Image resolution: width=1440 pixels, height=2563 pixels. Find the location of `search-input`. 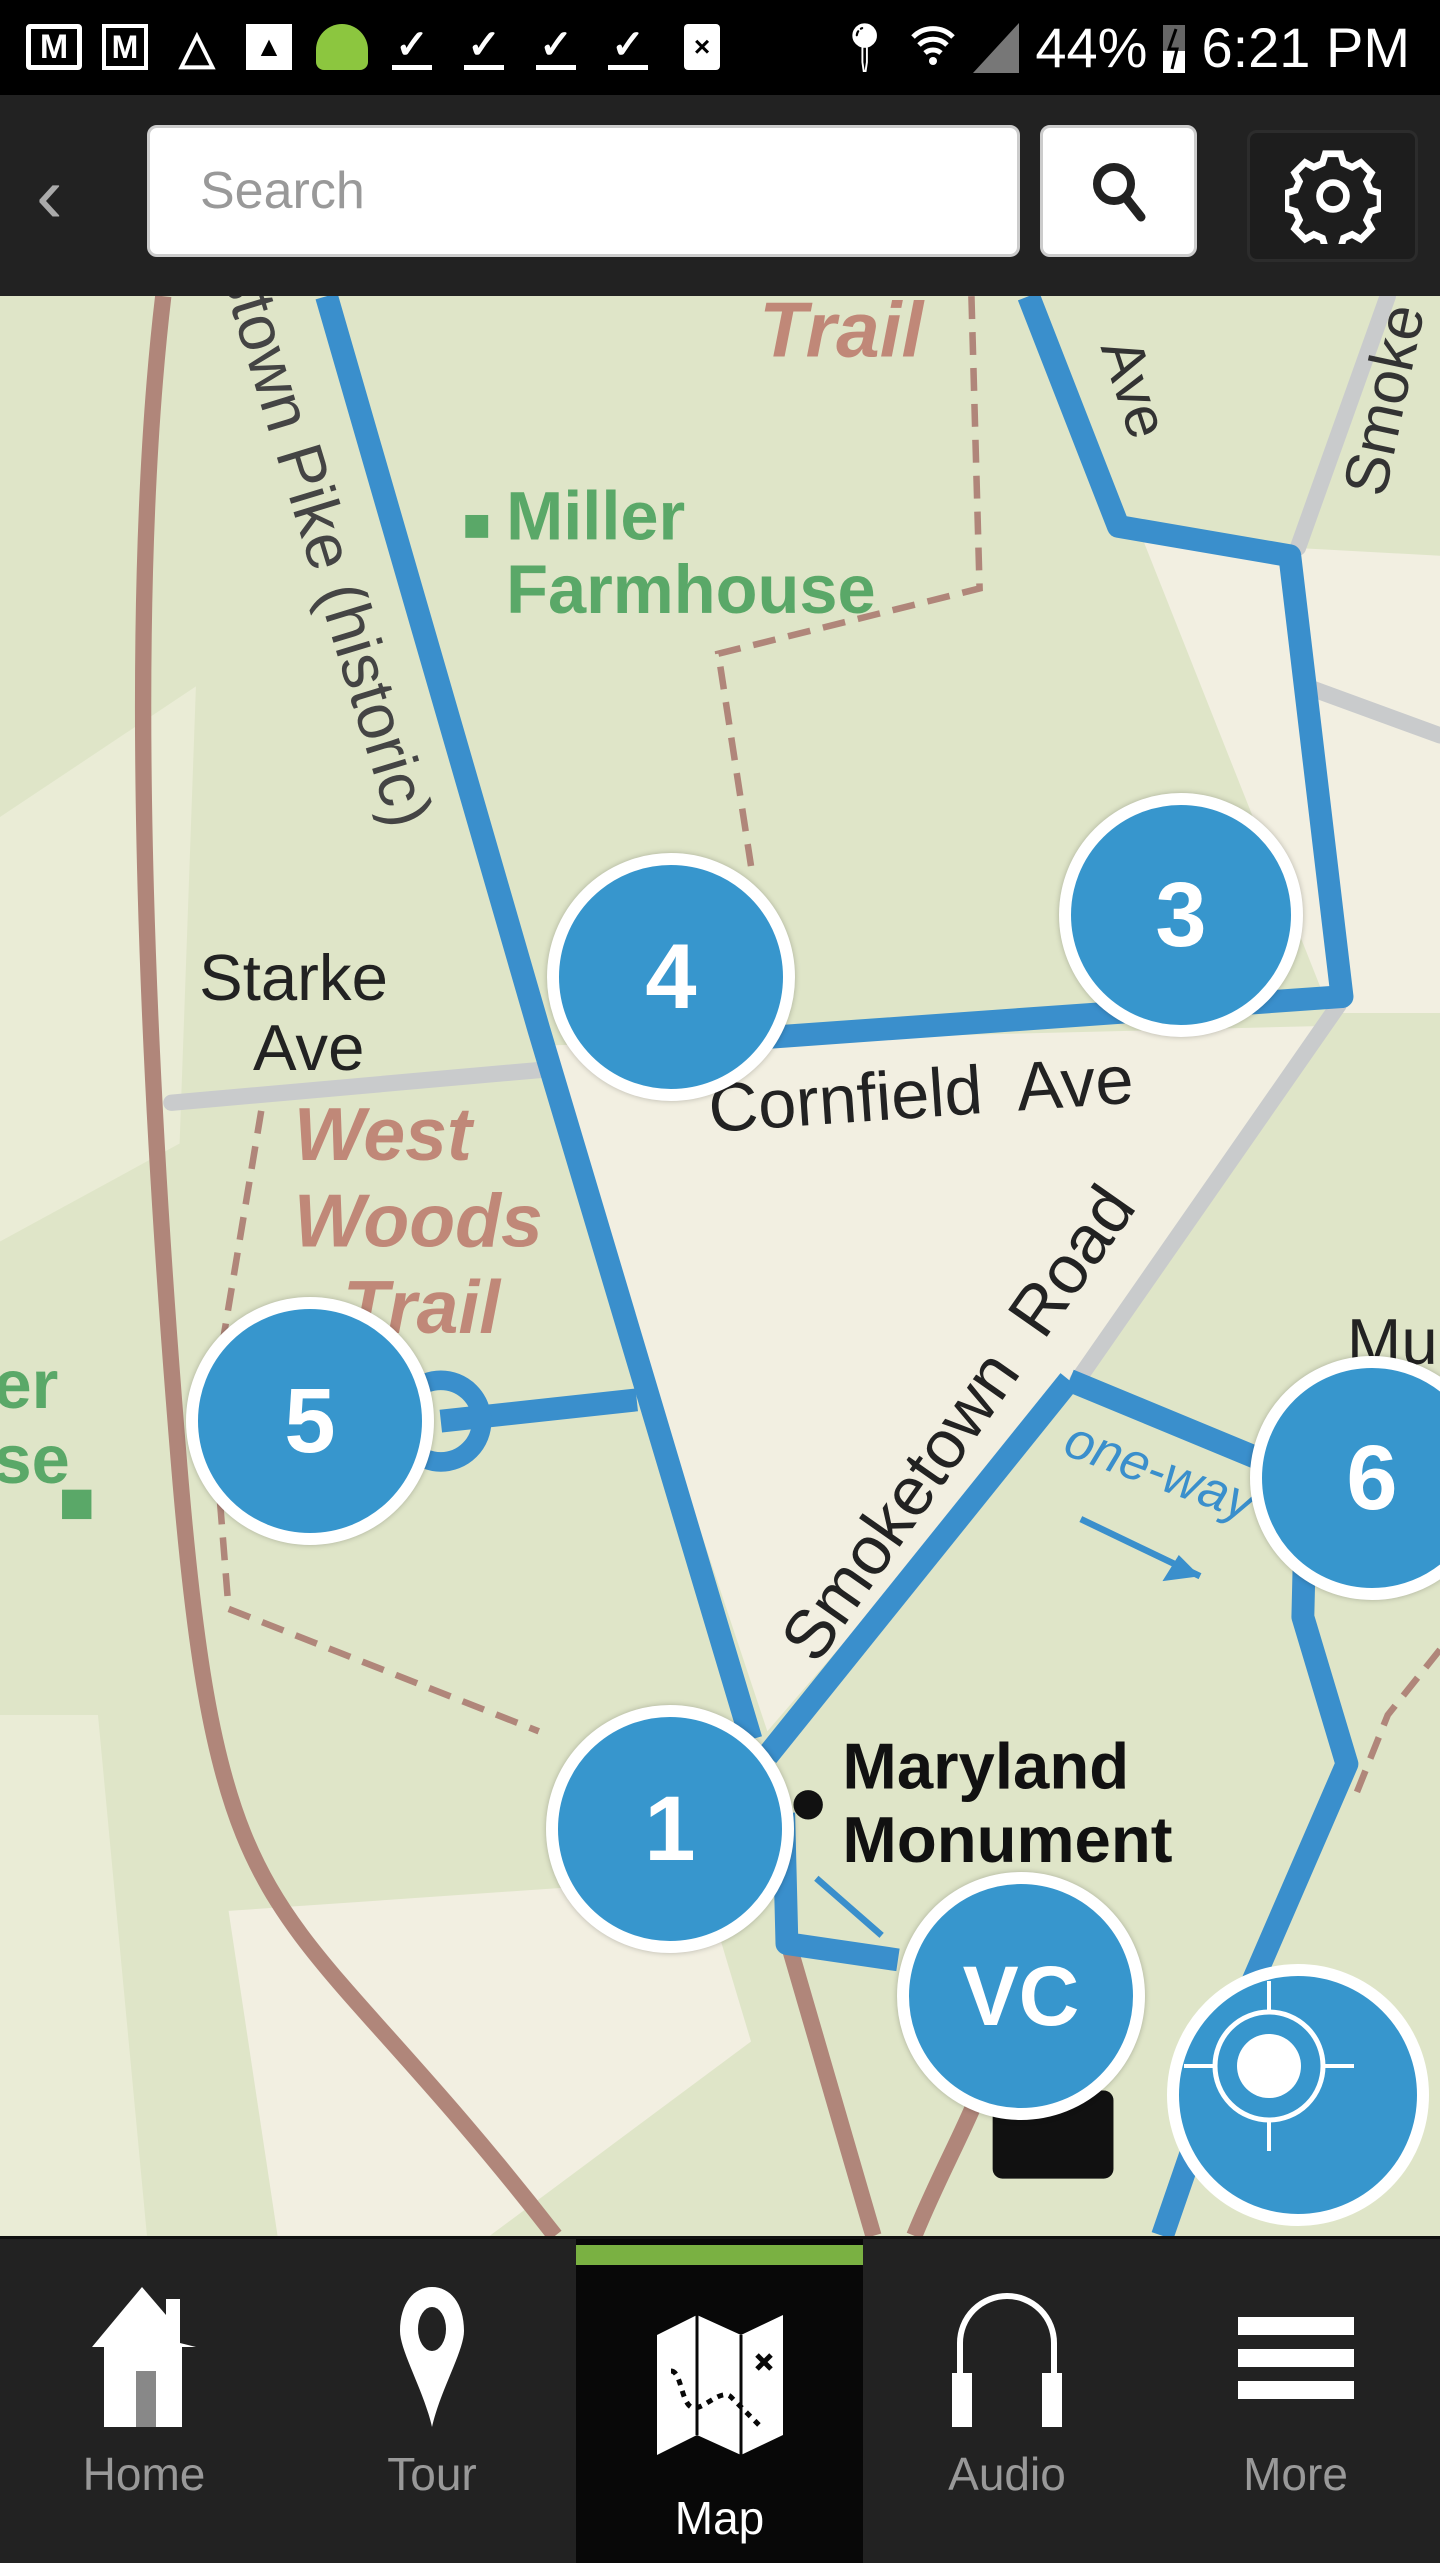

search-input is located at coordinates (583, 191).